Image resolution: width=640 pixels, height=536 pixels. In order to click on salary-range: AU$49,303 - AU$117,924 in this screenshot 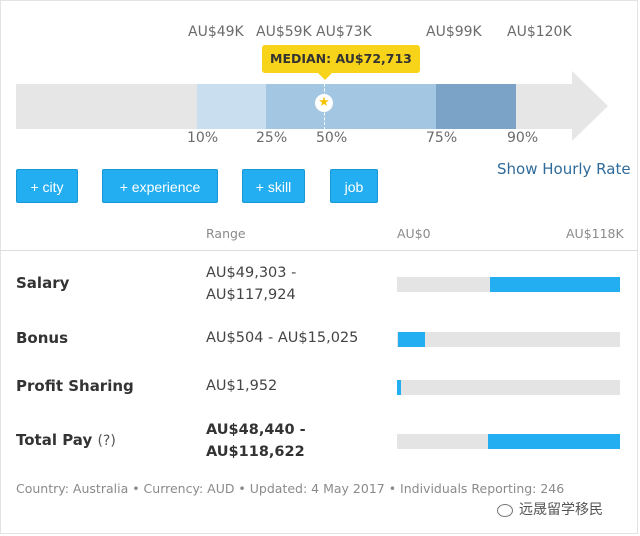, I will do `click(251, 284)`.